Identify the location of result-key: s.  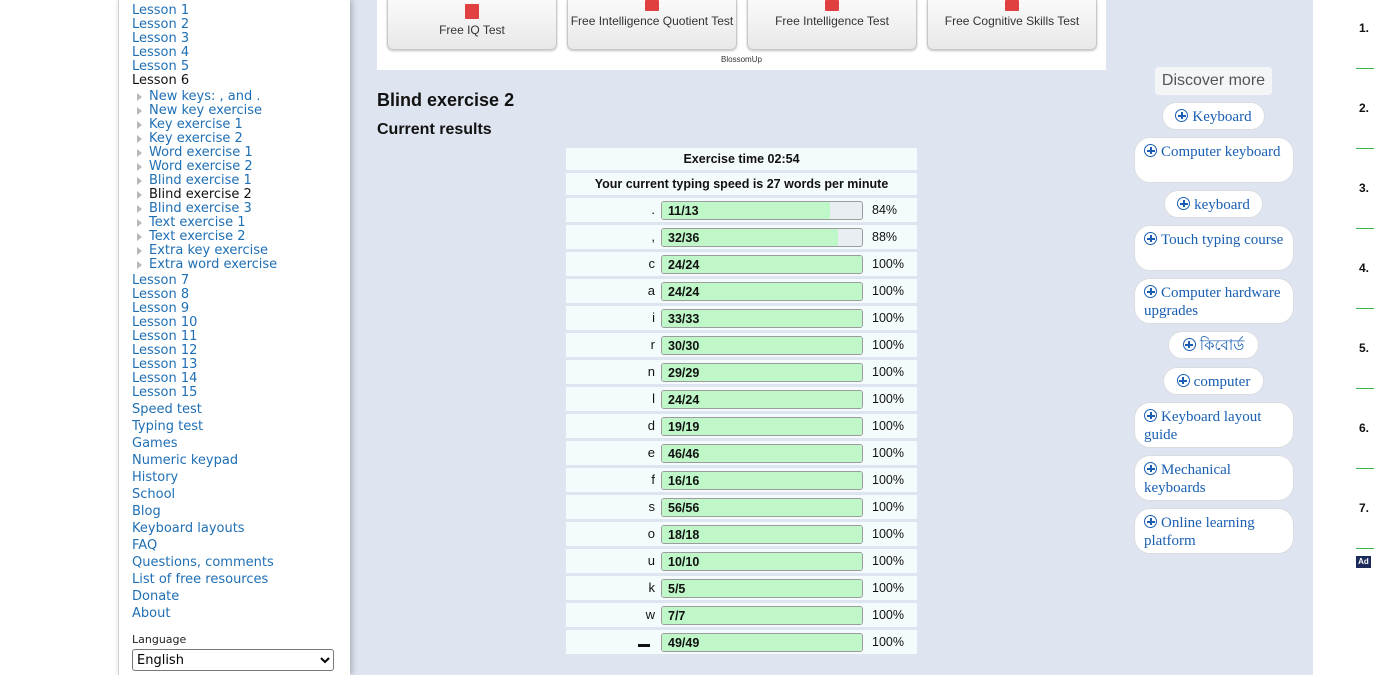
(652, 506).